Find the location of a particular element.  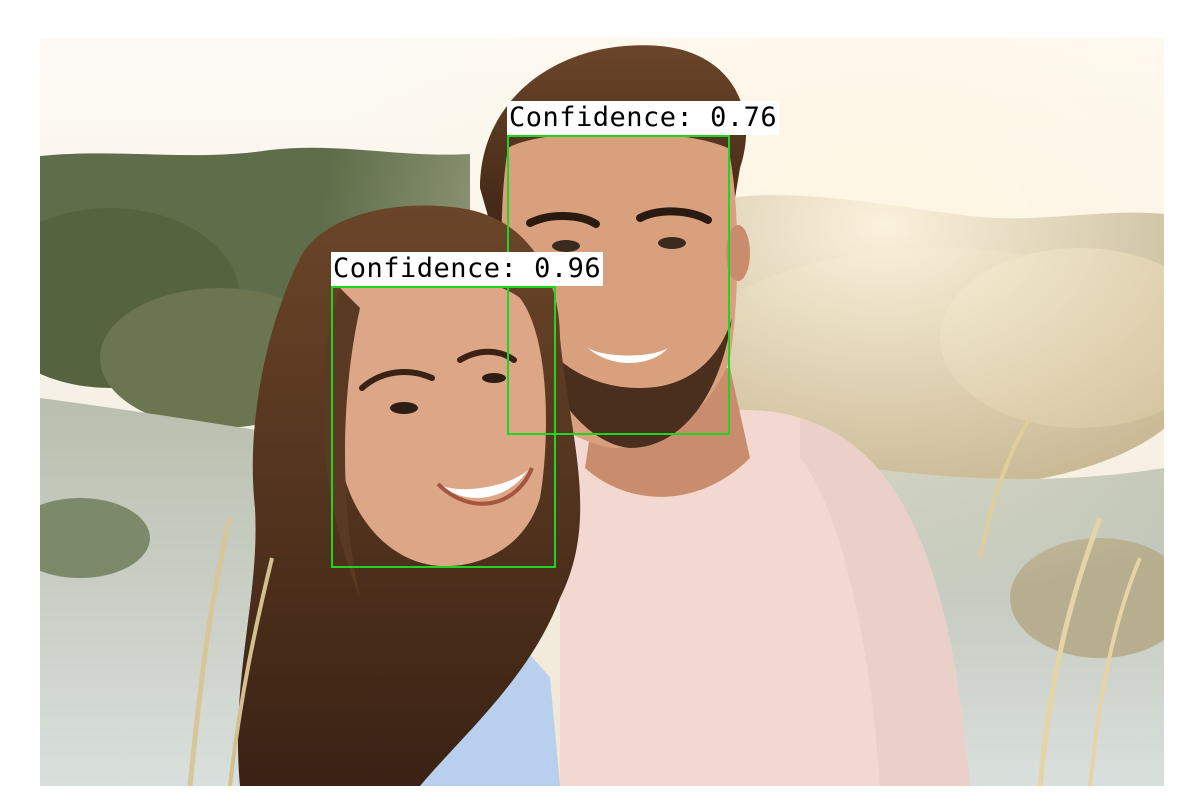

face-detection-label-2: Confidence: 0.96 is located at coordinates (467, 269).